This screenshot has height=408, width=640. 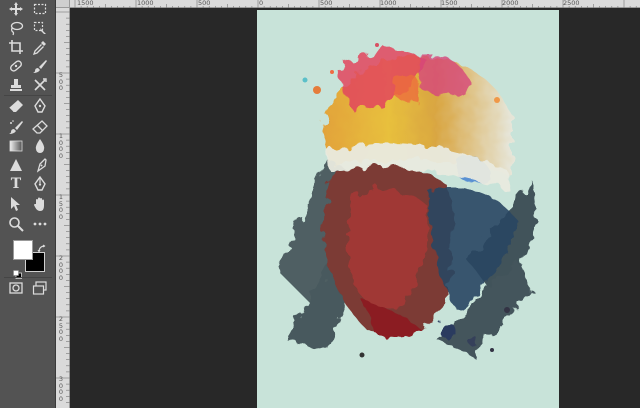 What do you see at coordinates (61, 389) in the screenshot?
I see `ruler-tick-label: 3000` at bounding box center [61, 389].